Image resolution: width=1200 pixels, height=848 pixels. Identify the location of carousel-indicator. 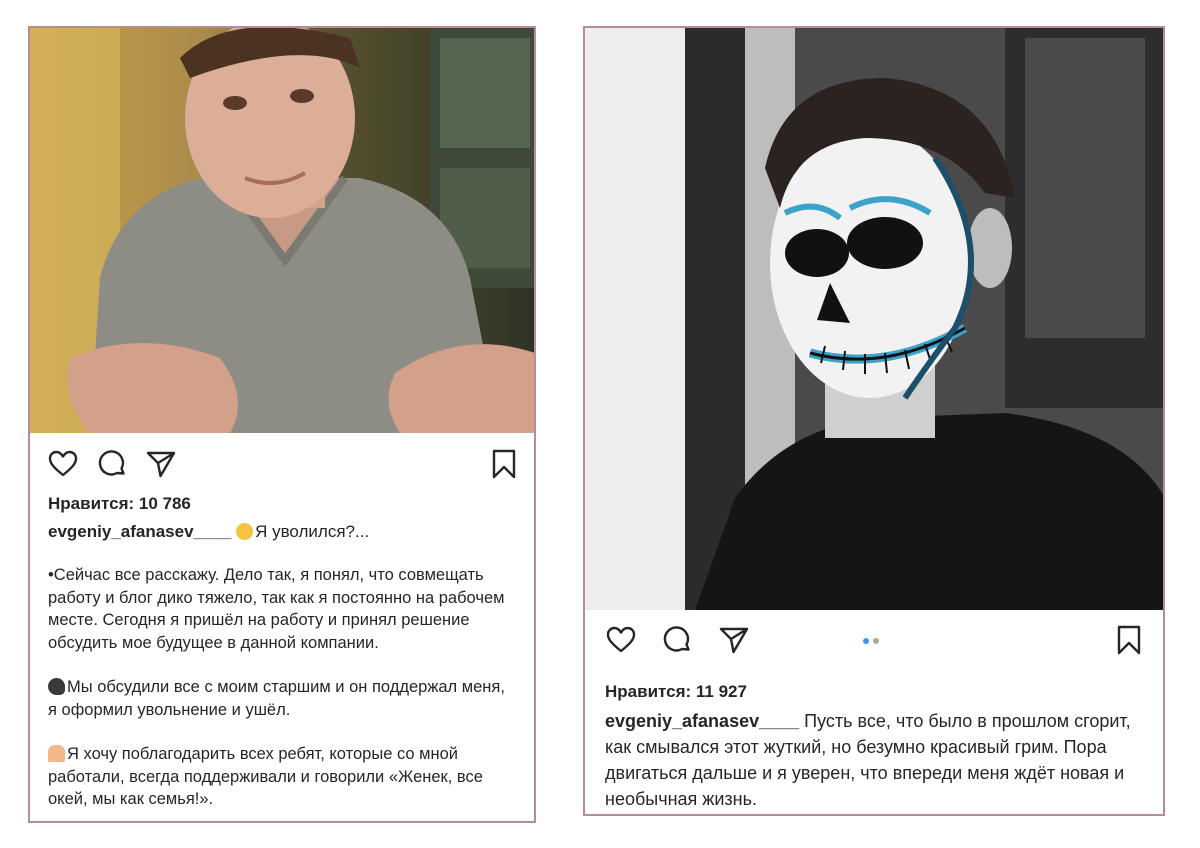
(873, 641).